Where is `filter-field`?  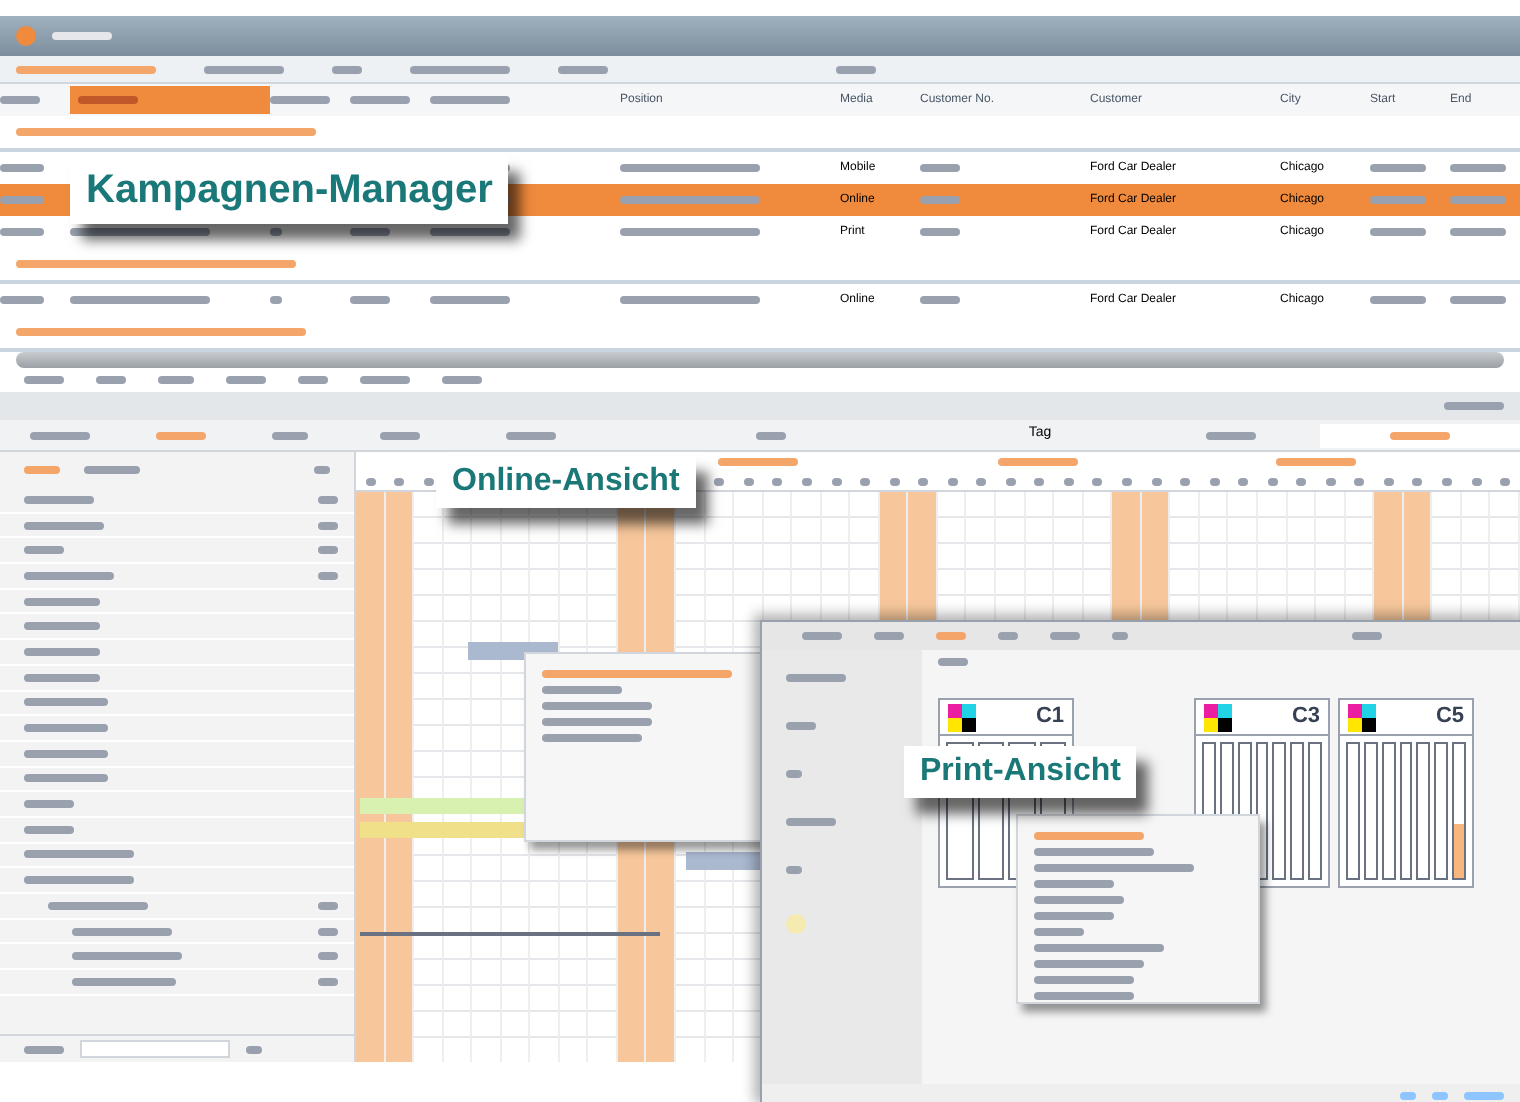
filter-field is located at coordinates (155, 1049).